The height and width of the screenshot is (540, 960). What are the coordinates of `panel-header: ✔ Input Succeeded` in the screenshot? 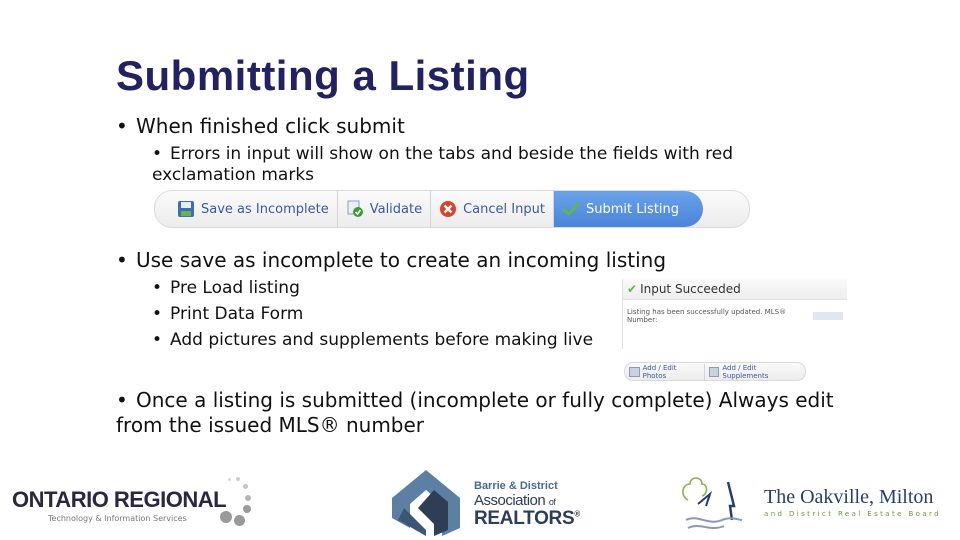 It's located at (735, 289).